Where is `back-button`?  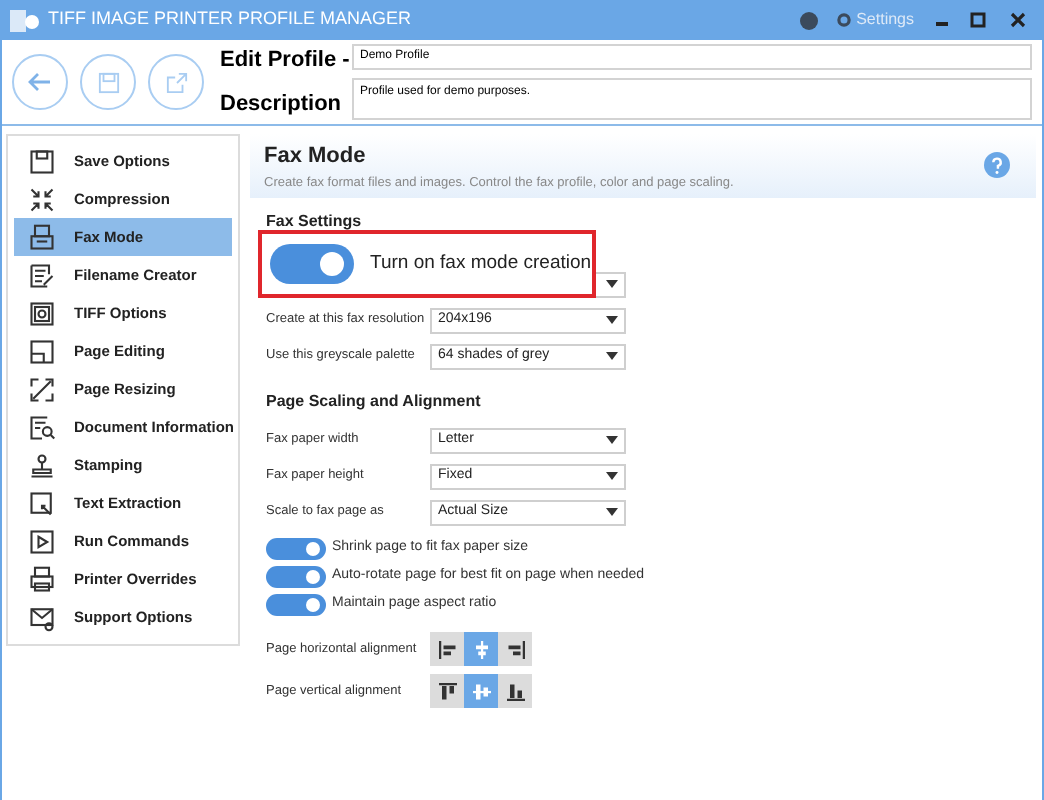
back-button is located at coordinates (40, 82).